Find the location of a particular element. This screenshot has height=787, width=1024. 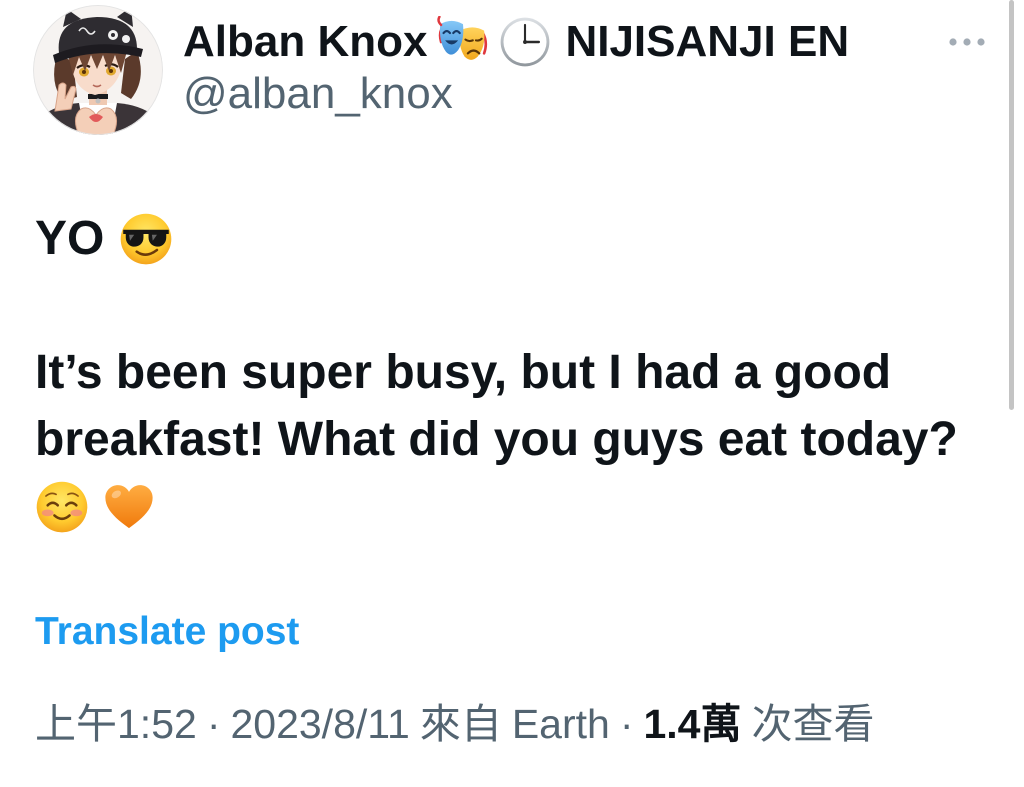

source-prefix: 來自 is located at coordinates (460, 724).